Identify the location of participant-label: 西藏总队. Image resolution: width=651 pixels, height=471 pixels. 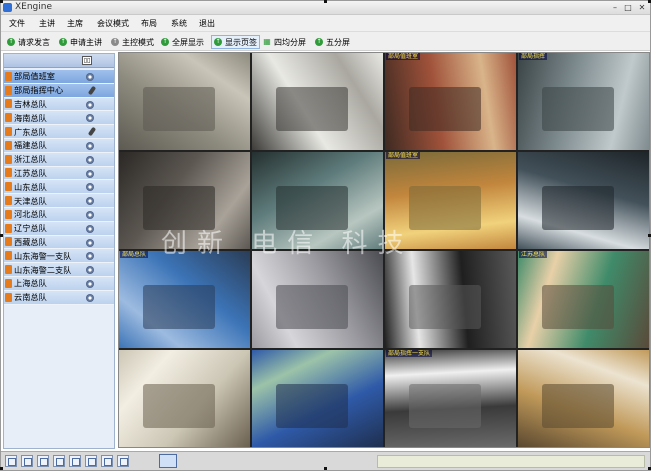
(30, 241).